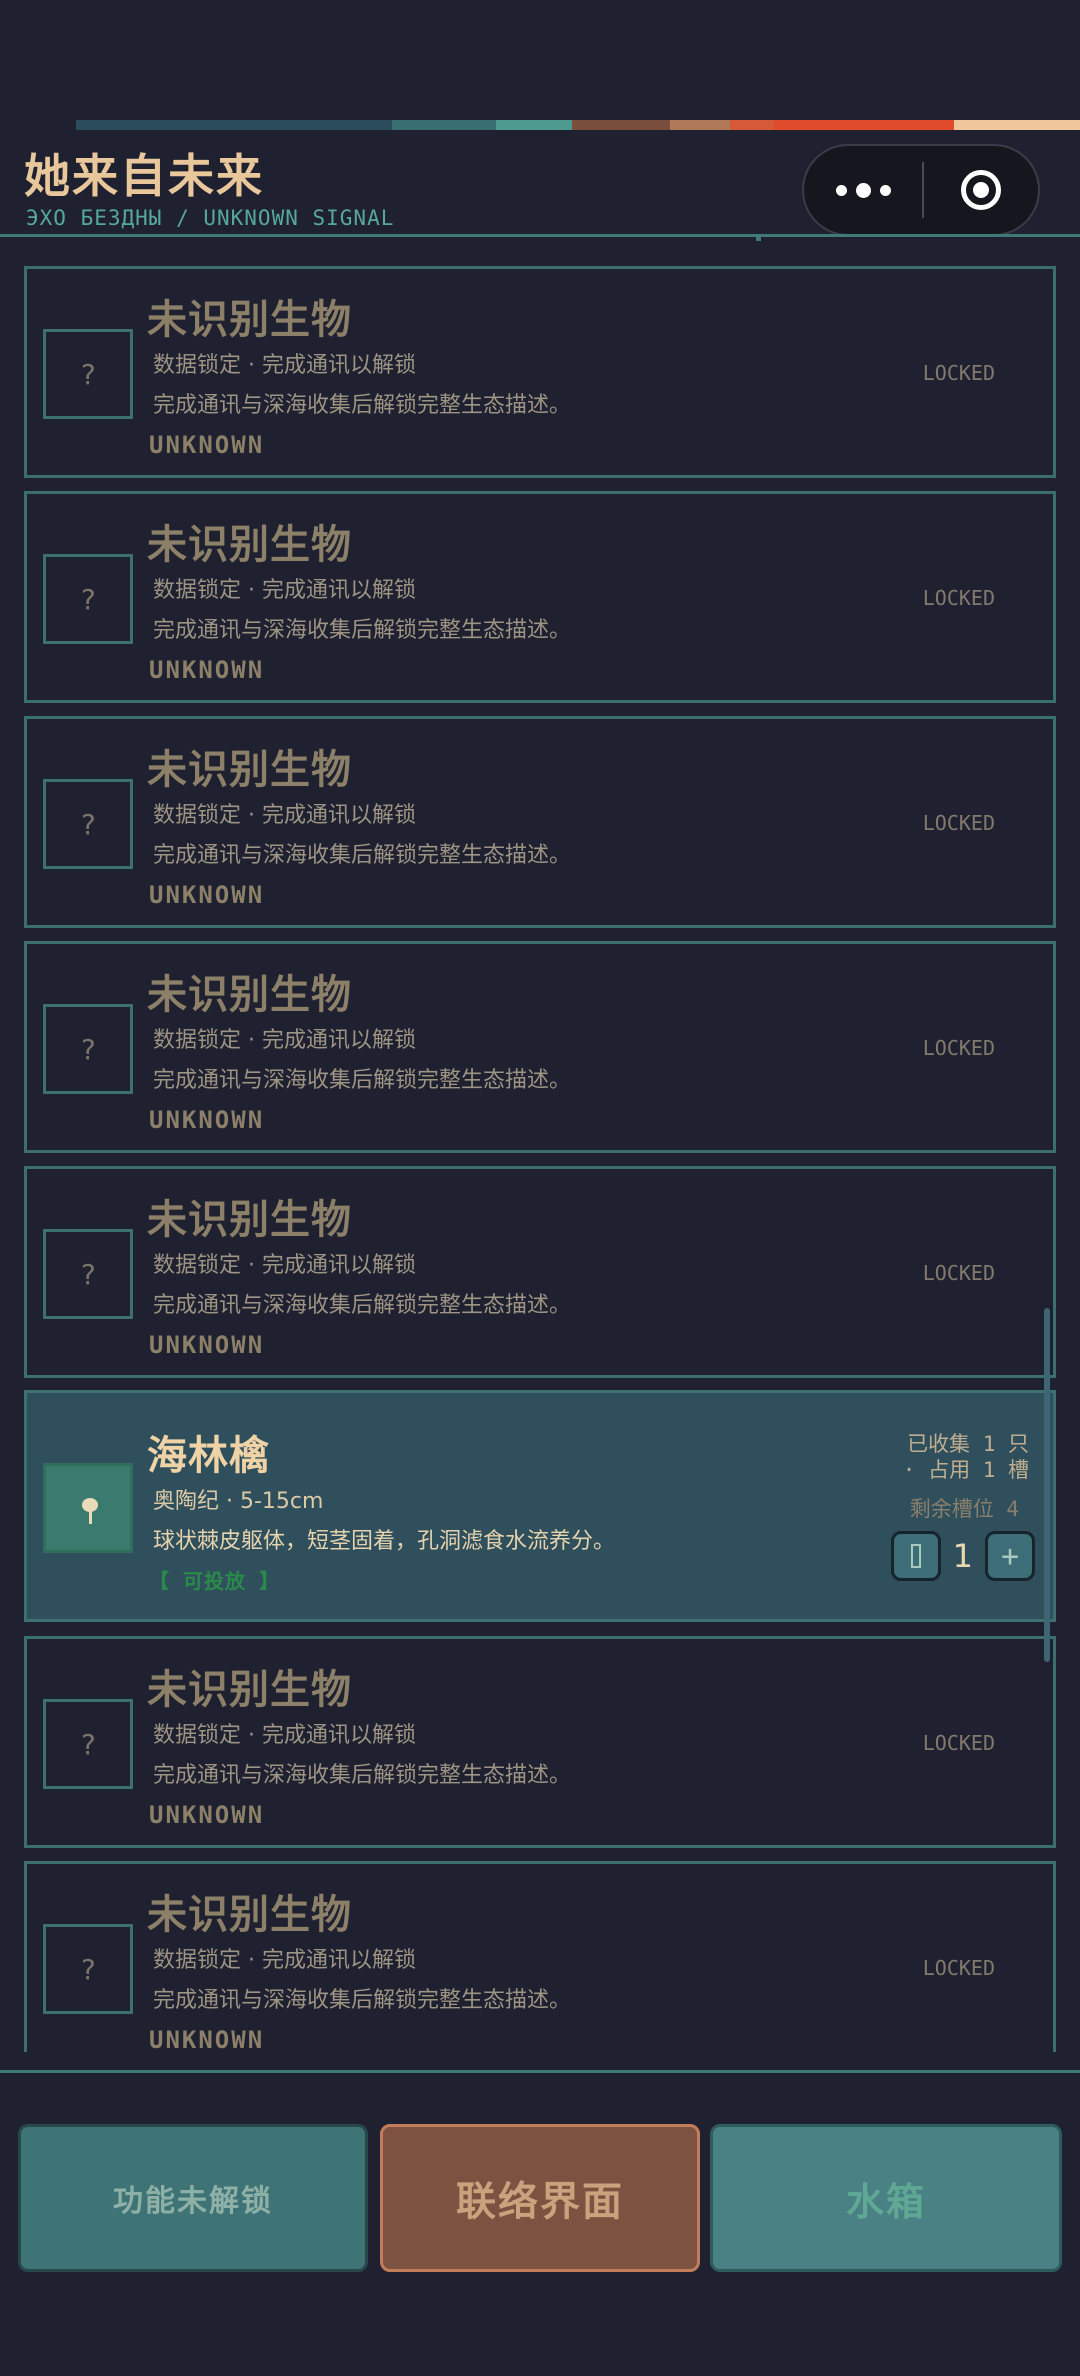 The height and width of the screenshot is (2376, 1080). What do you see at coordinates (193, 2198) in the screenshot?
I see `locked-feature-button: 功能未解锁` at bounding box center [193, 2198].